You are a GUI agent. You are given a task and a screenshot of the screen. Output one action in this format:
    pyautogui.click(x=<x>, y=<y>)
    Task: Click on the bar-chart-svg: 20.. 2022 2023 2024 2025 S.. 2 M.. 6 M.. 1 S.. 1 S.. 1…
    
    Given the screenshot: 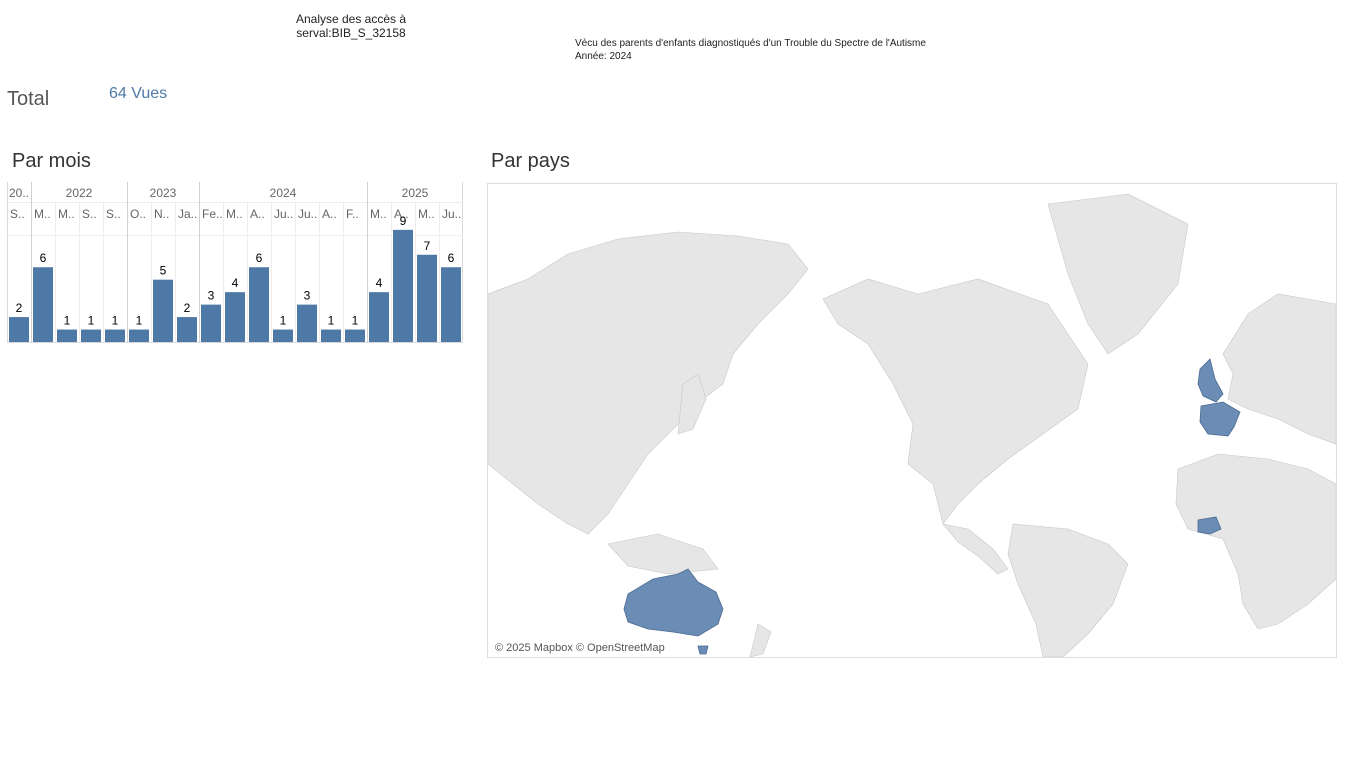 What is the action you would take?
    pyautogui.click(x=235, y=262)
    